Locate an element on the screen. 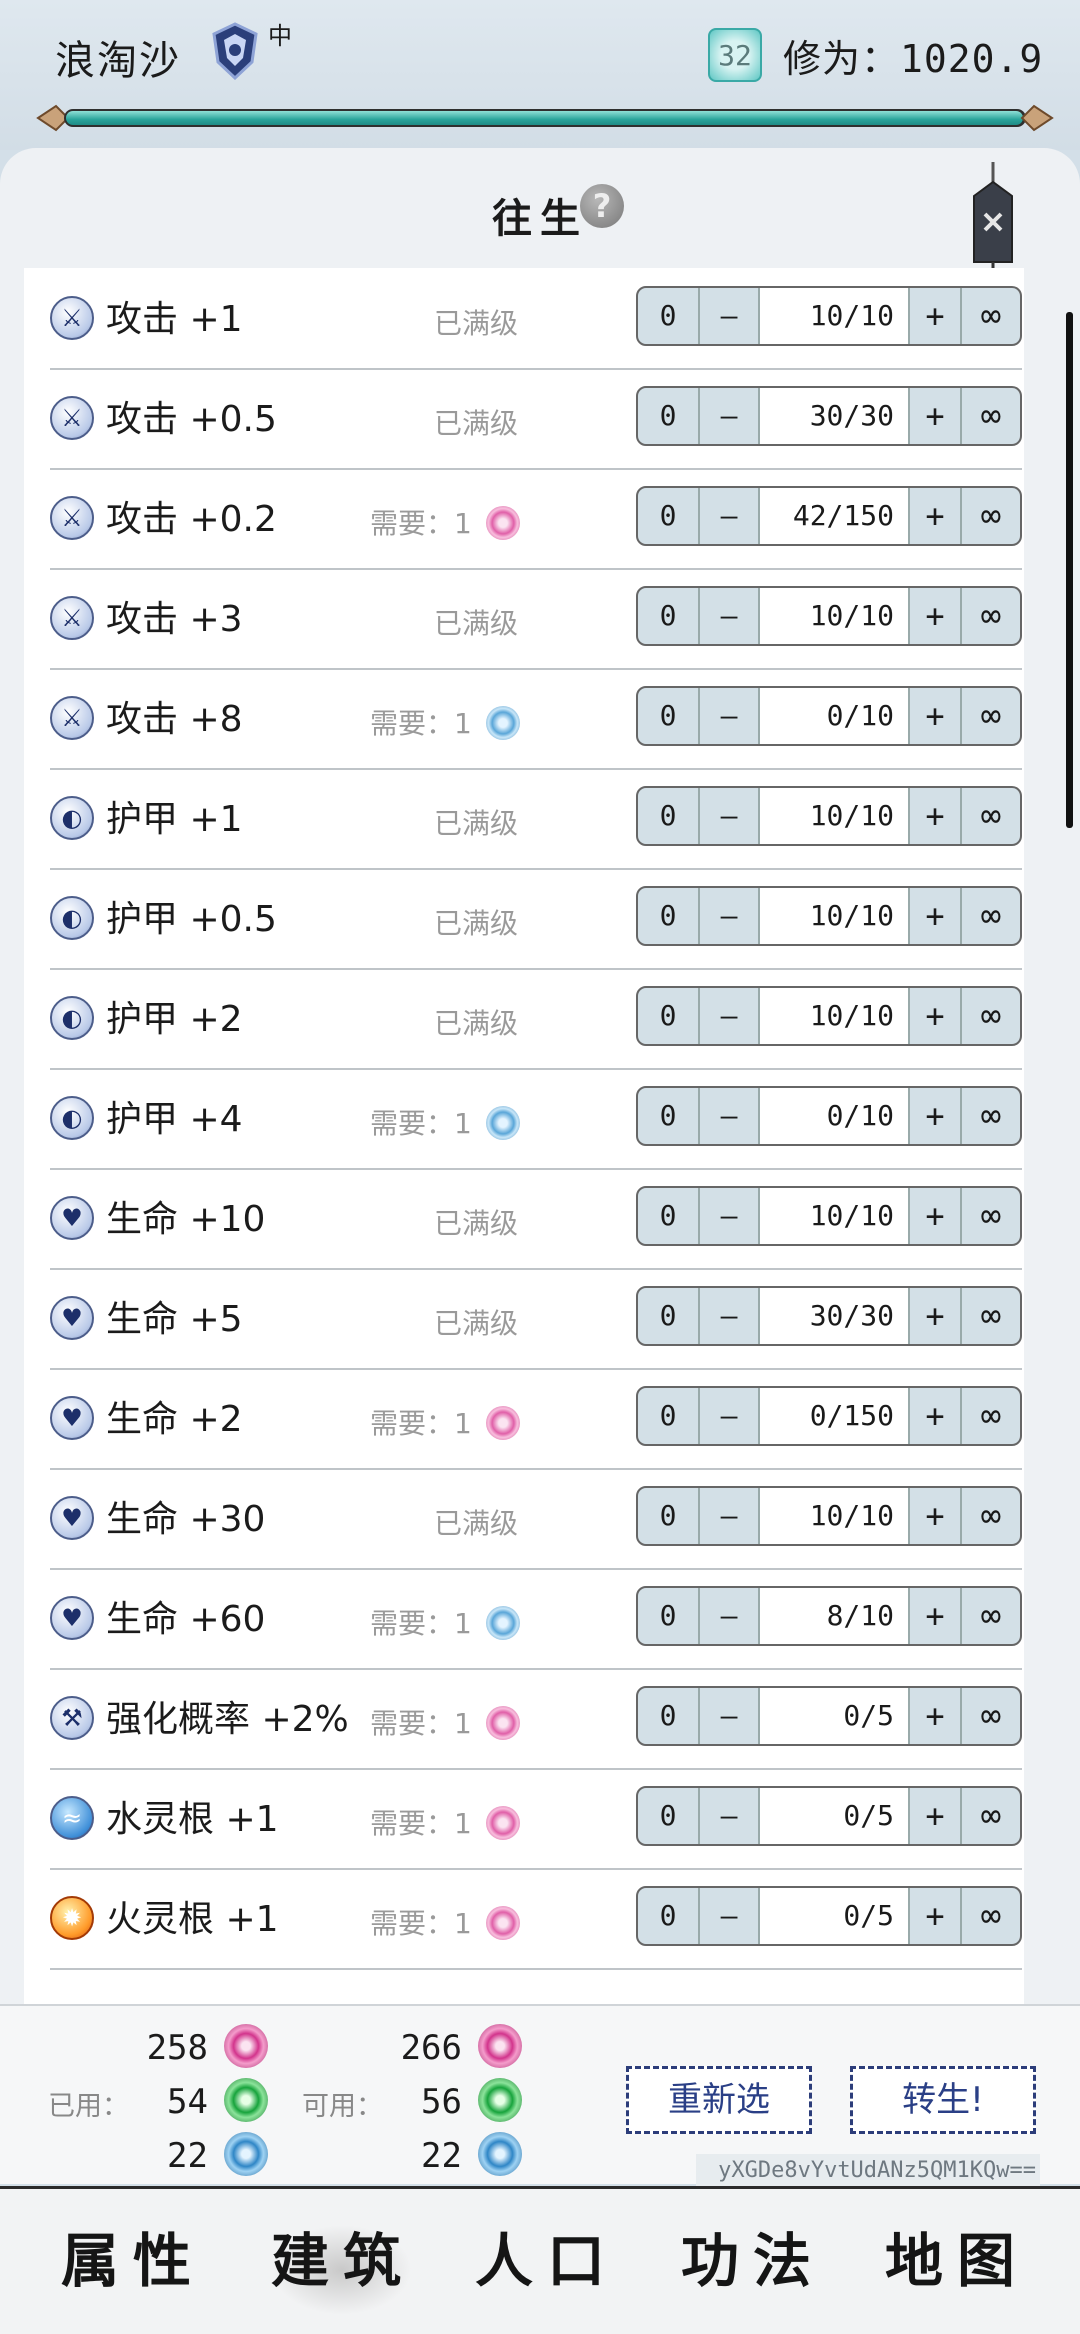 Image resolution: width=1080 pixels, height=2334 pixels. shield-icon: ◐ is located at coordinates (72, 818).